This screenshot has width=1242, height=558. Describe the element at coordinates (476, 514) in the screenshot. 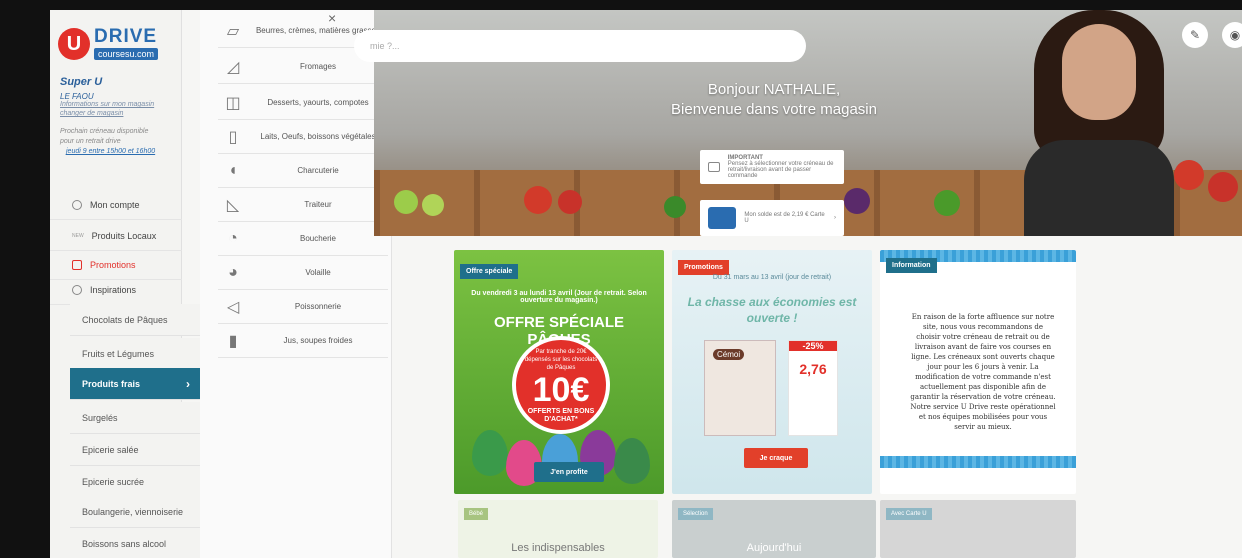

I see `tile-tag: Bébé` at that location.